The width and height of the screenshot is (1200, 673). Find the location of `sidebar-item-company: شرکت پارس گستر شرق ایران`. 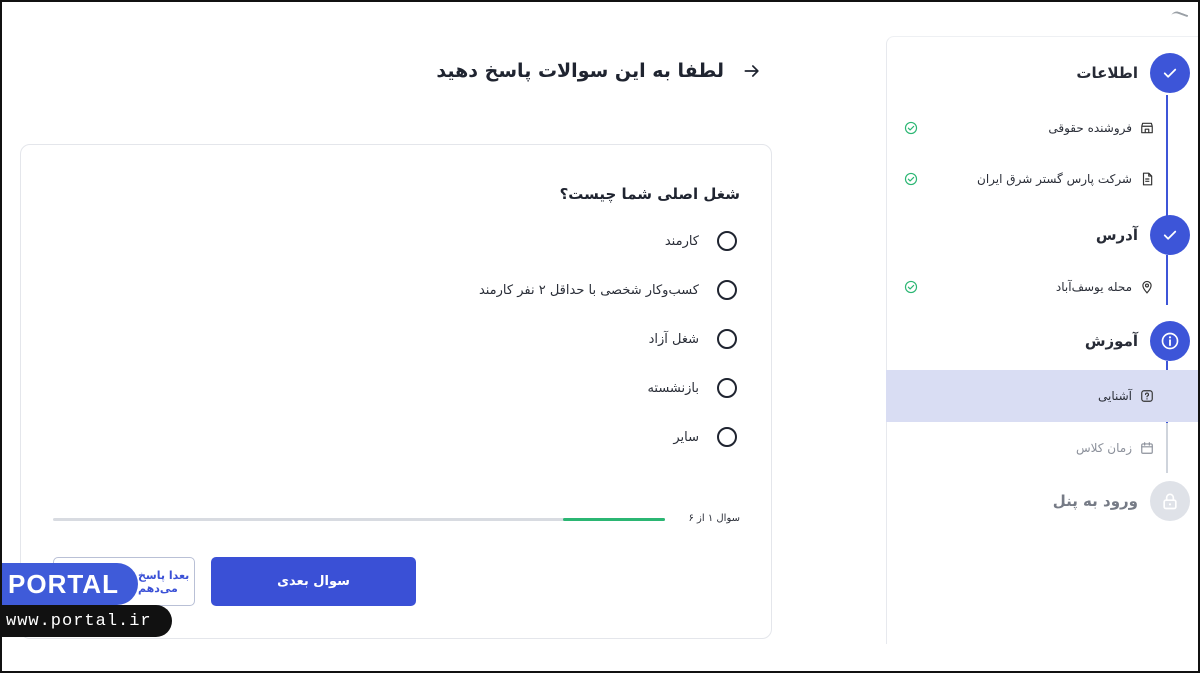

sidebar-item-company: شرکت پارس گستر شرق ایران is located at coordinates (1028, 179).